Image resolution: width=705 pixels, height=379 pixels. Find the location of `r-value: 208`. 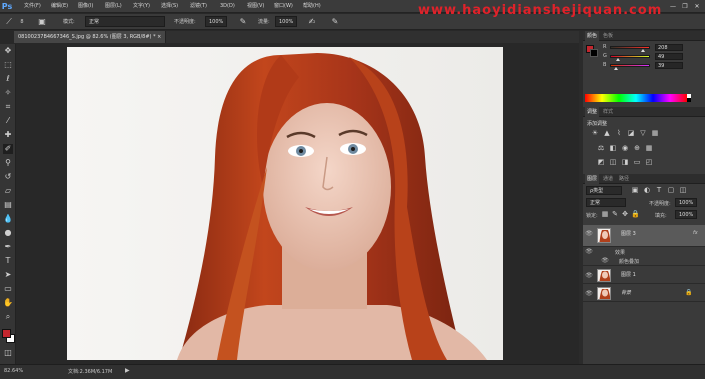

r-value: 208 is located at coordinates (669, 47).